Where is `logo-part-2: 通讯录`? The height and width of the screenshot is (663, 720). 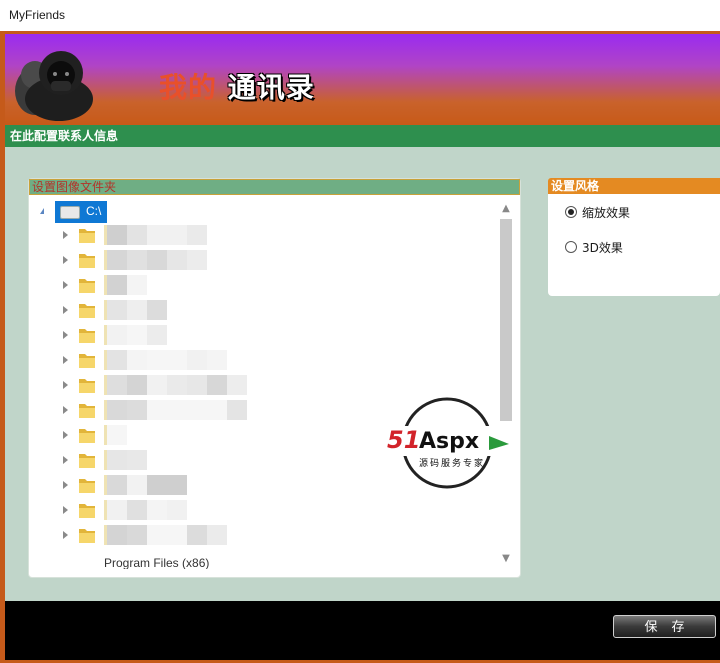
logo-part-2: 通讯录 is located at coordinates (271, 87).